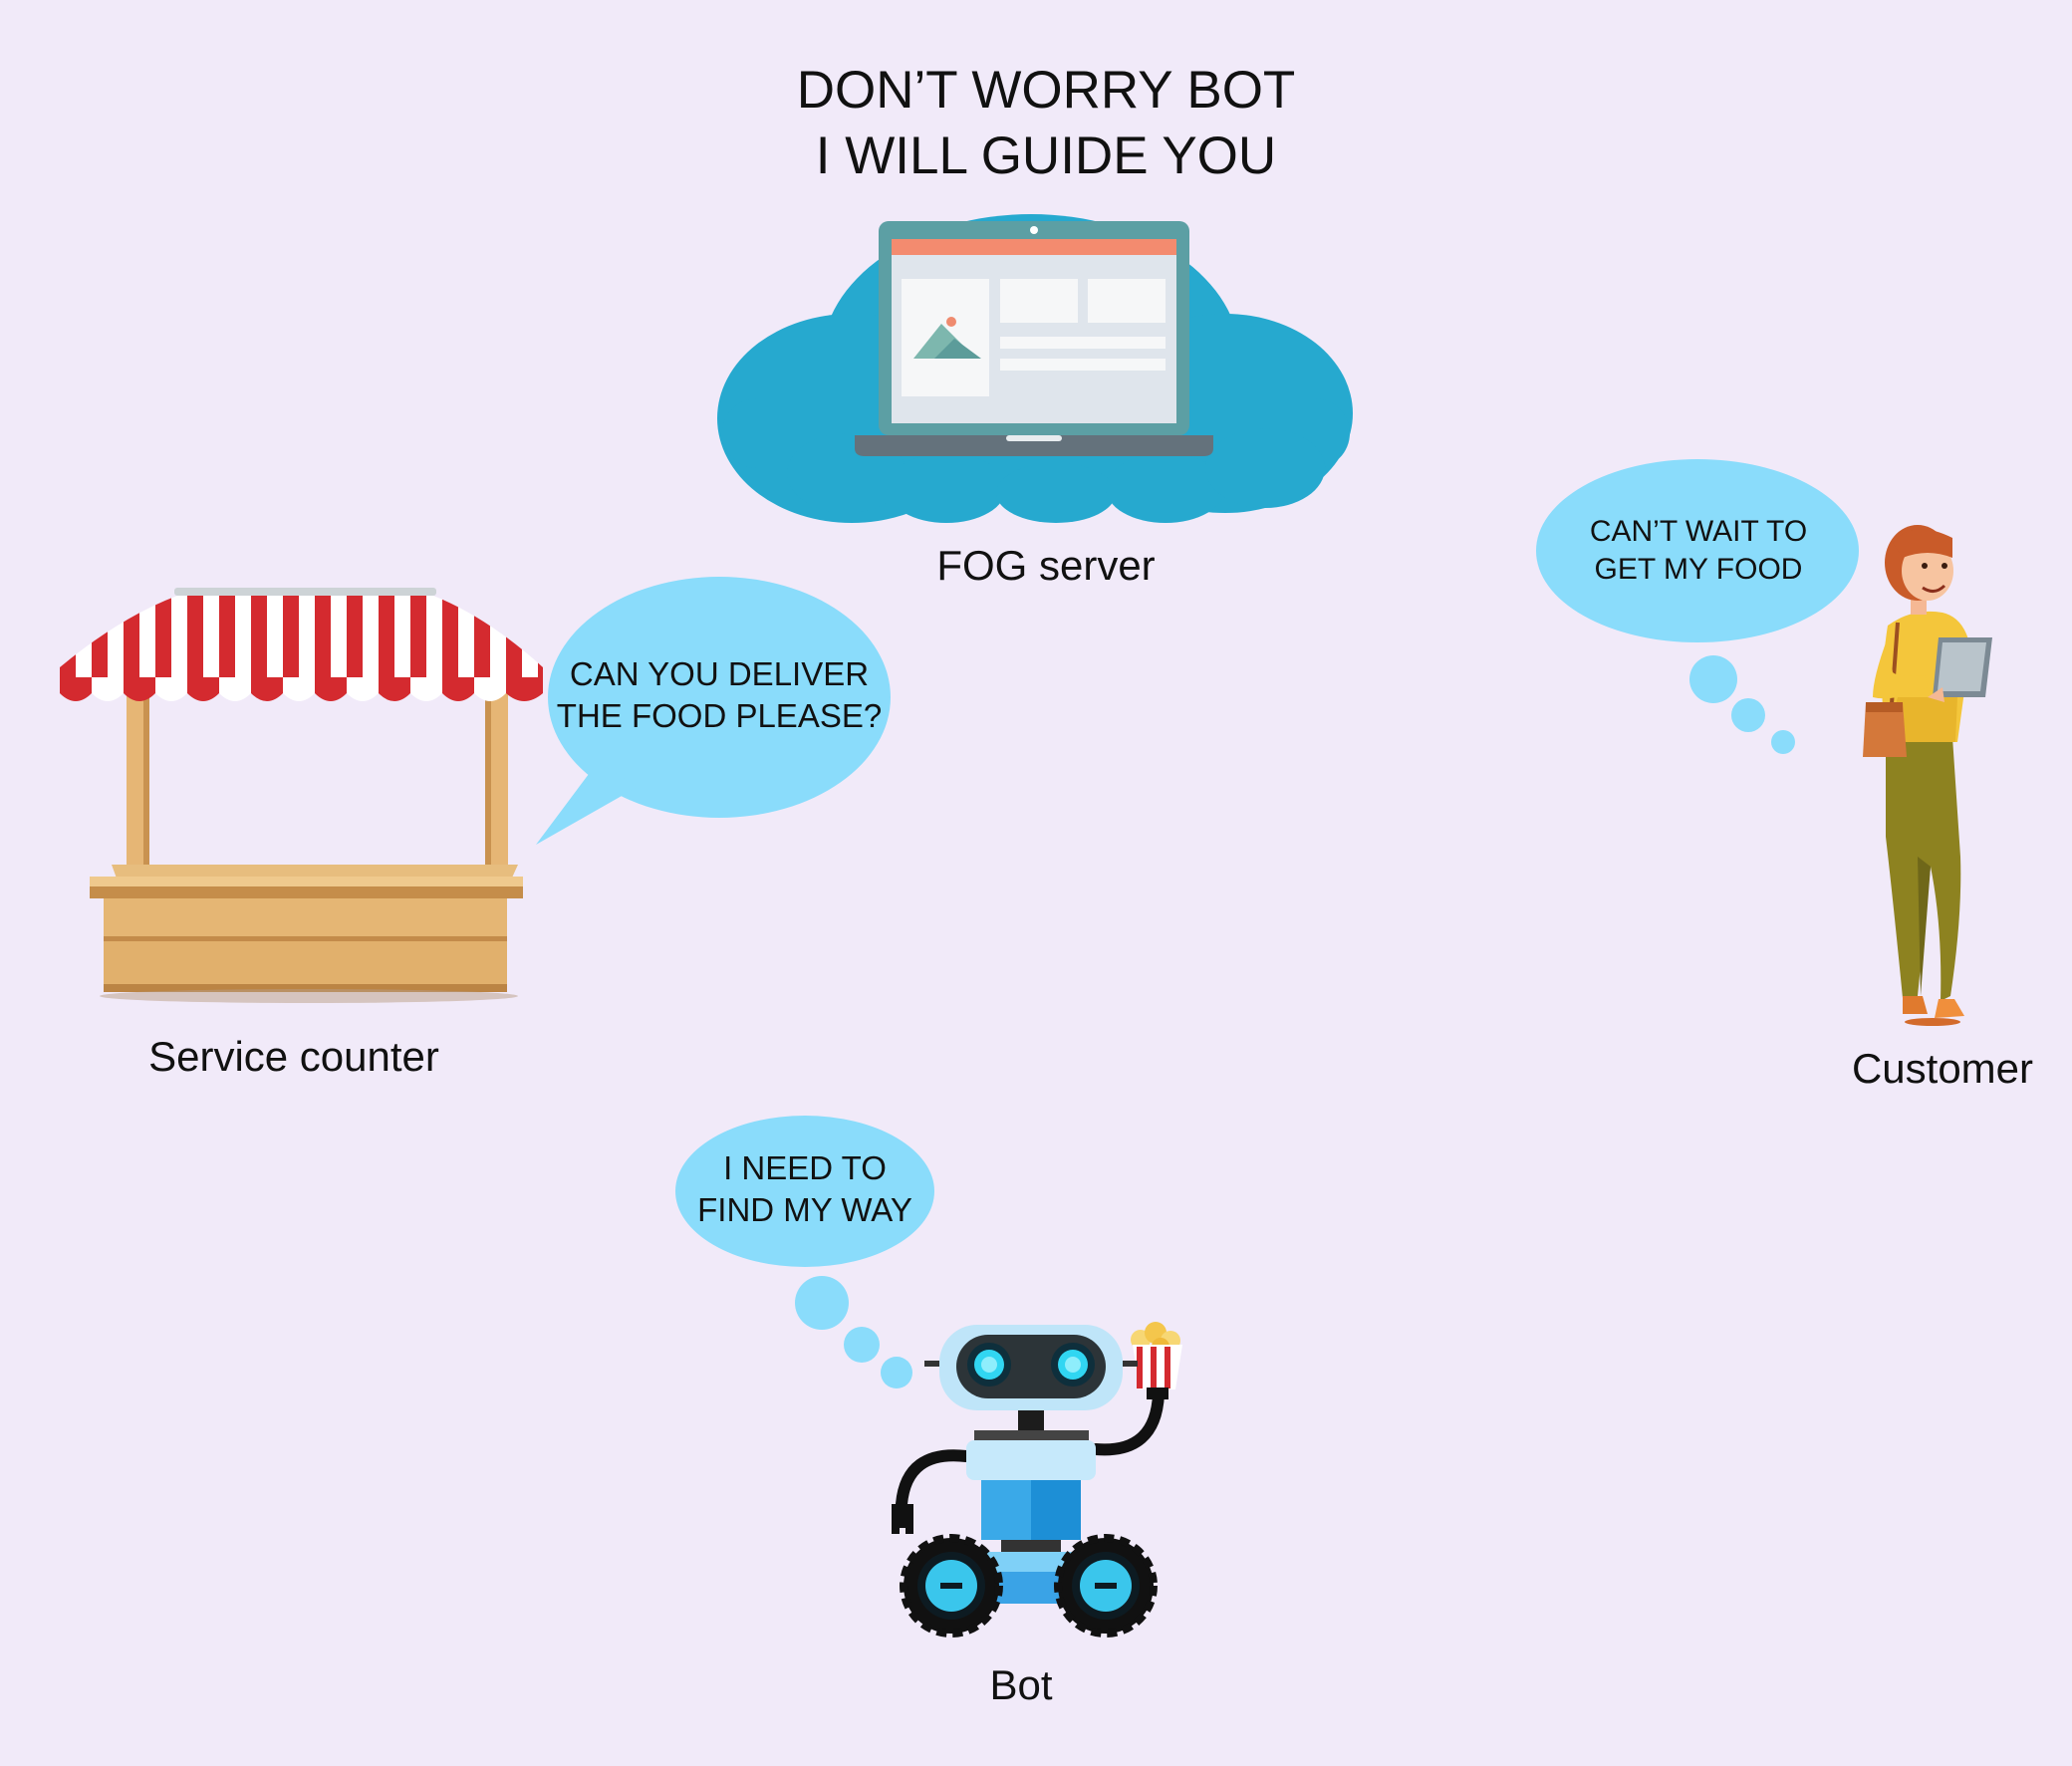 The width and height of the screenshot is (2072, 1766). What do you see at coordinates (1698, 569) in the screenshot?
I see `customer-thought-line-2: GET MY FOOD` at bounding box center [1698, 569].